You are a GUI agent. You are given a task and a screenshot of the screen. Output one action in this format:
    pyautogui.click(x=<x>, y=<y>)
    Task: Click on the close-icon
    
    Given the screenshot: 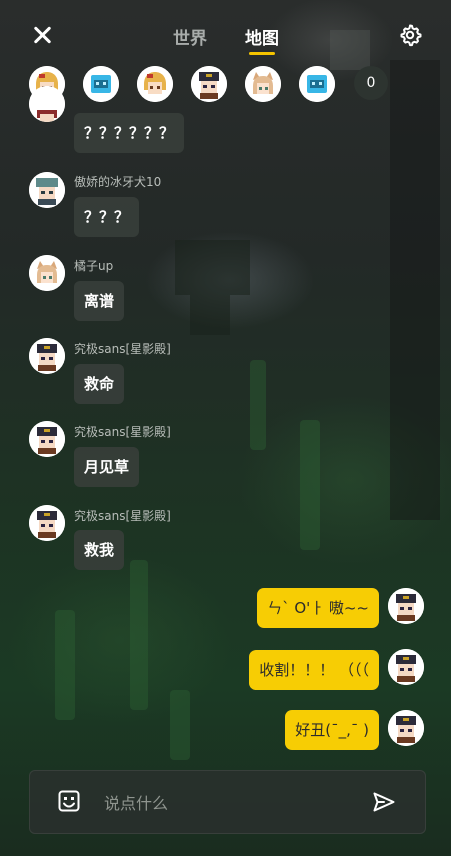 What is the action you would take?
    pyautogui.click(x=42, y=35)
    